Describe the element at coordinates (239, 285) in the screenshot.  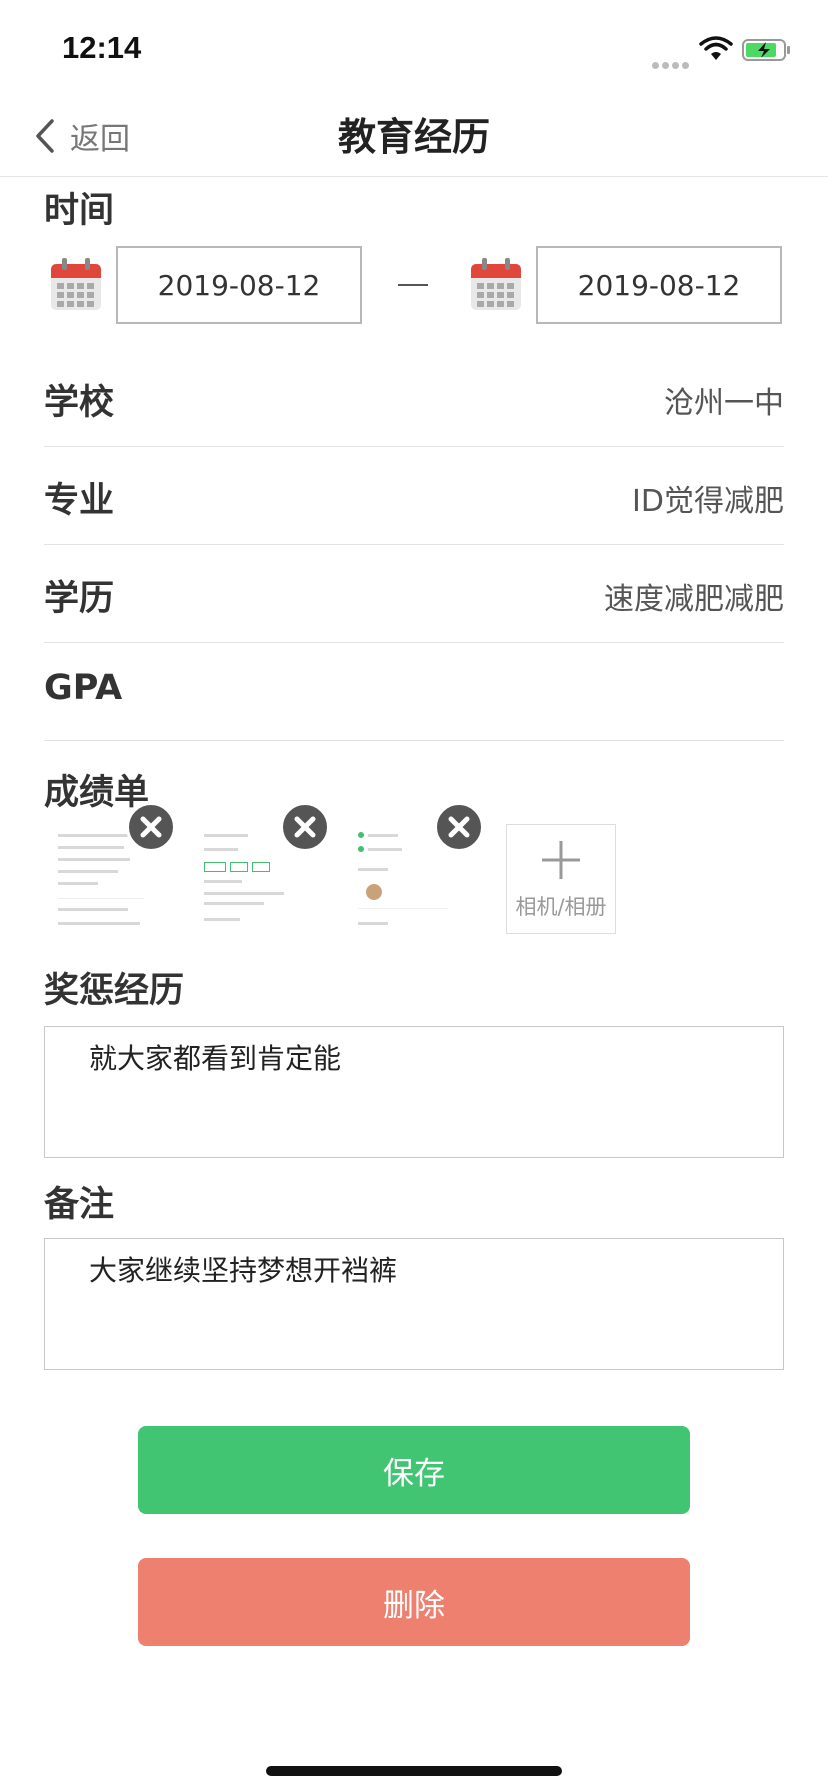
I see `start-date-field: 2019-08-12` at that location.